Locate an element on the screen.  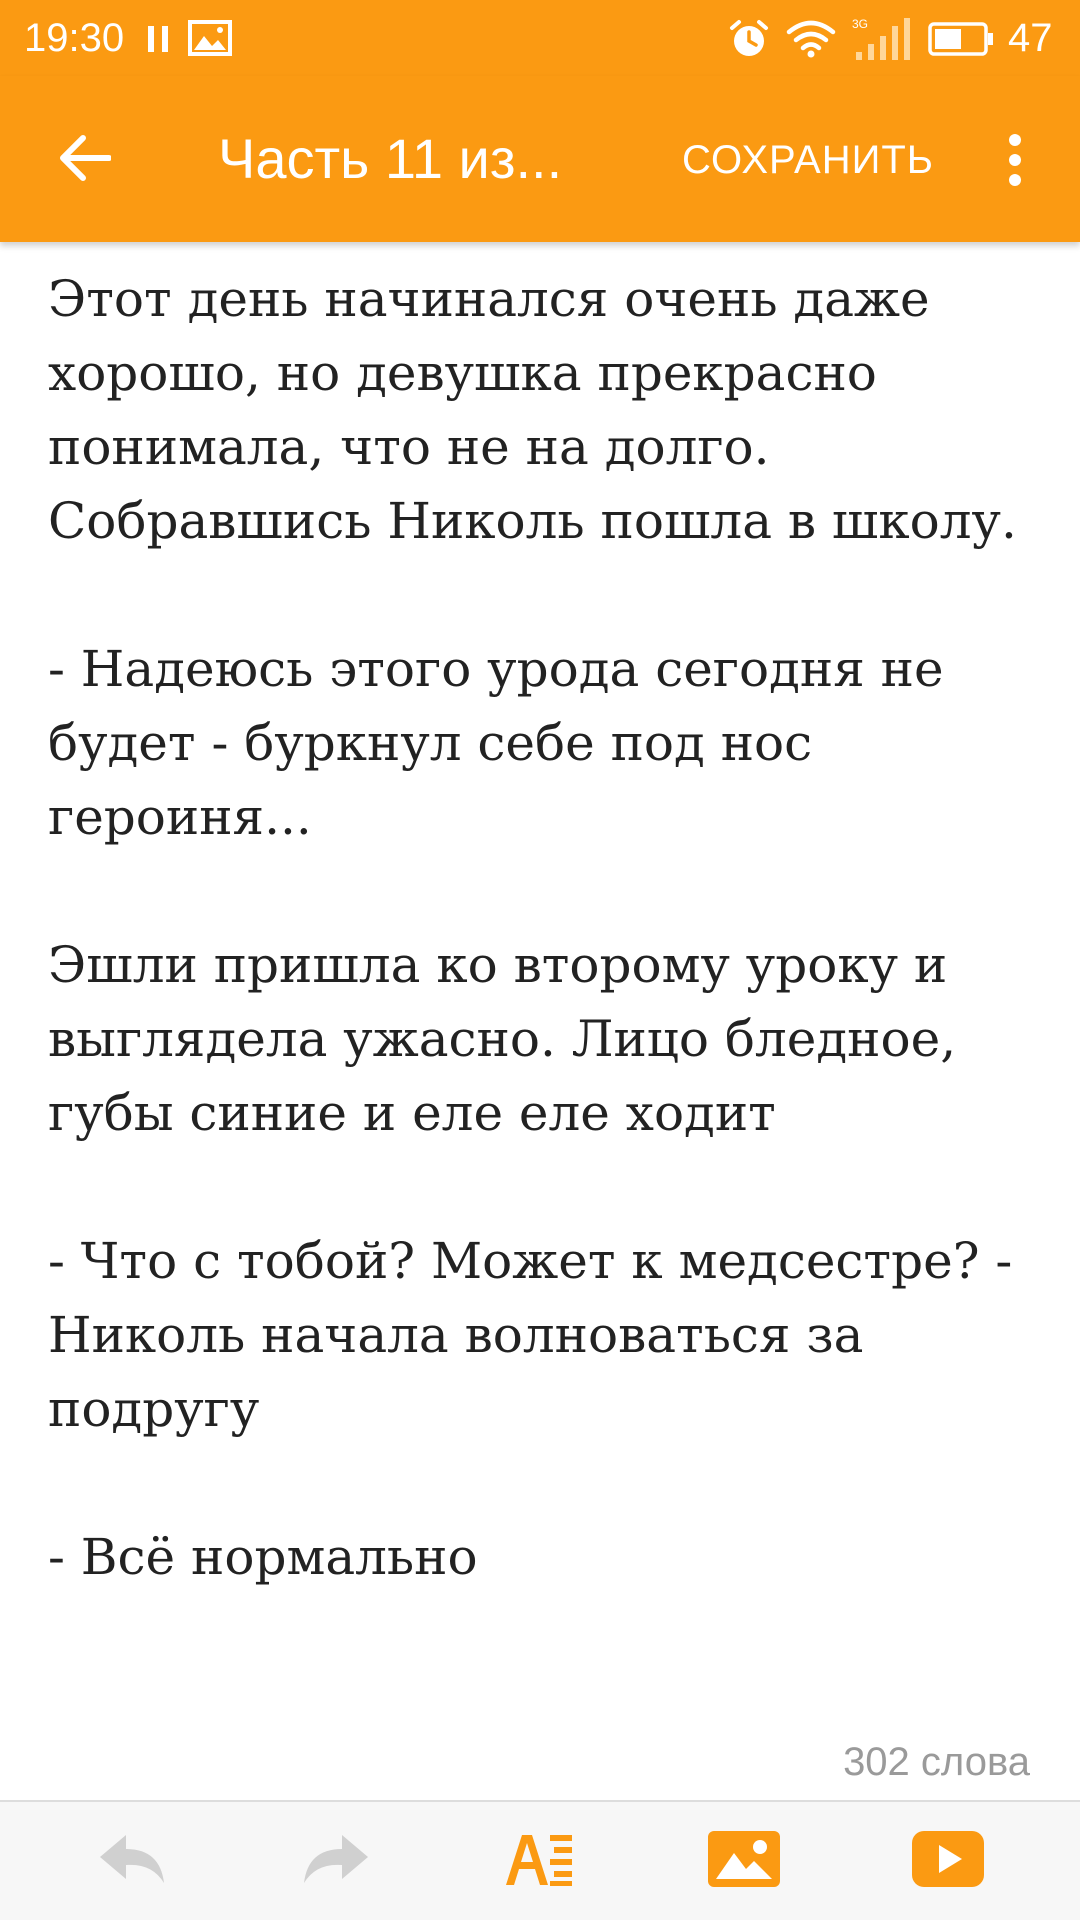
signal-icon: 3G is located at coordinates (881, 38).